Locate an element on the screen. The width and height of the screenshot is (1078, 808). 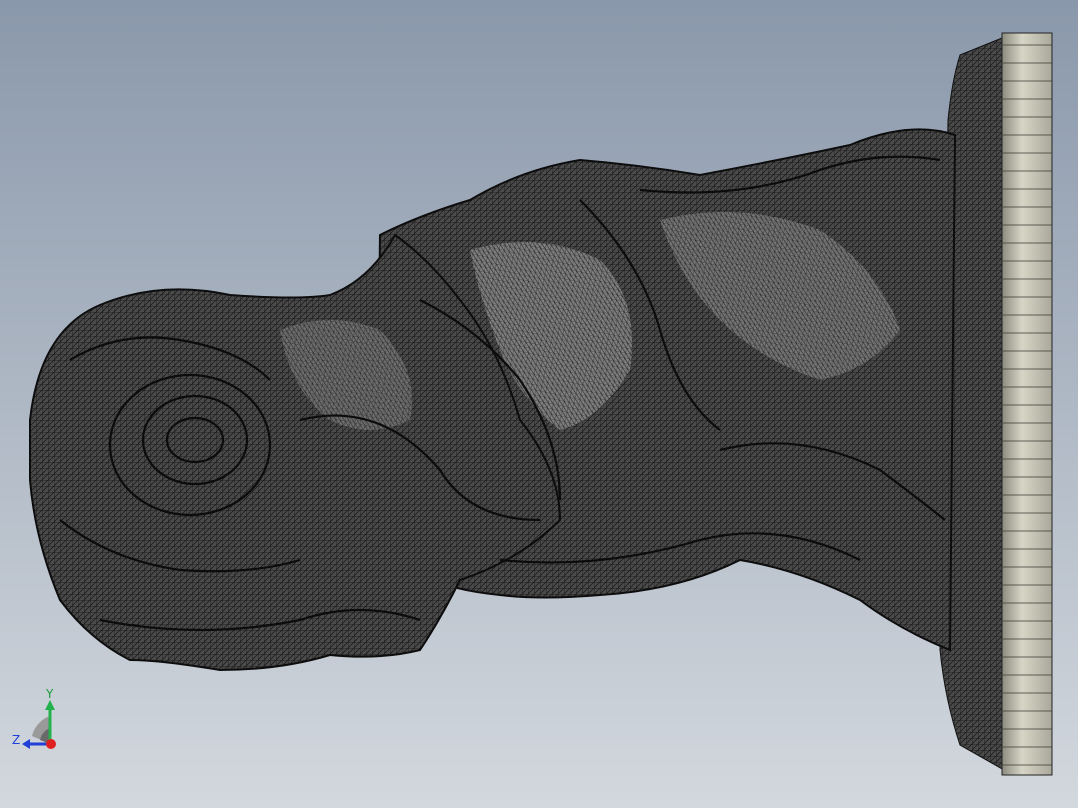
base-mesh-lines is located at coordinates (1027, 405).